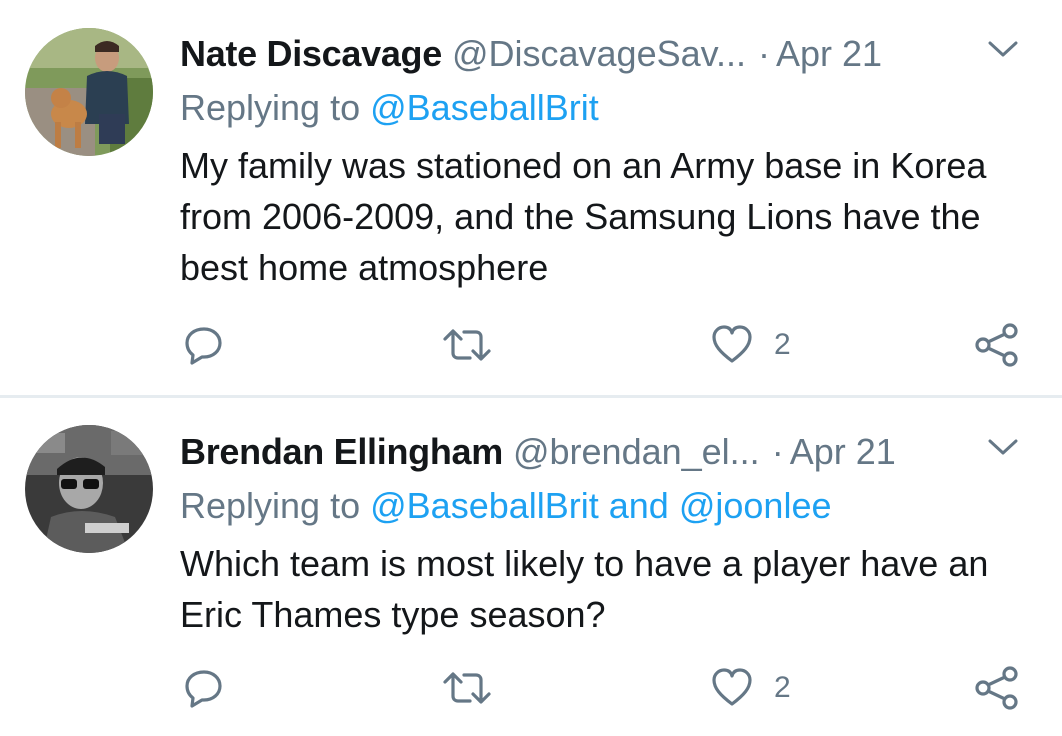  What do you see at coordinates (311, 53) in the screenshot?
I see `author-name: Nate Discavage` at bounding box center [311, 53].